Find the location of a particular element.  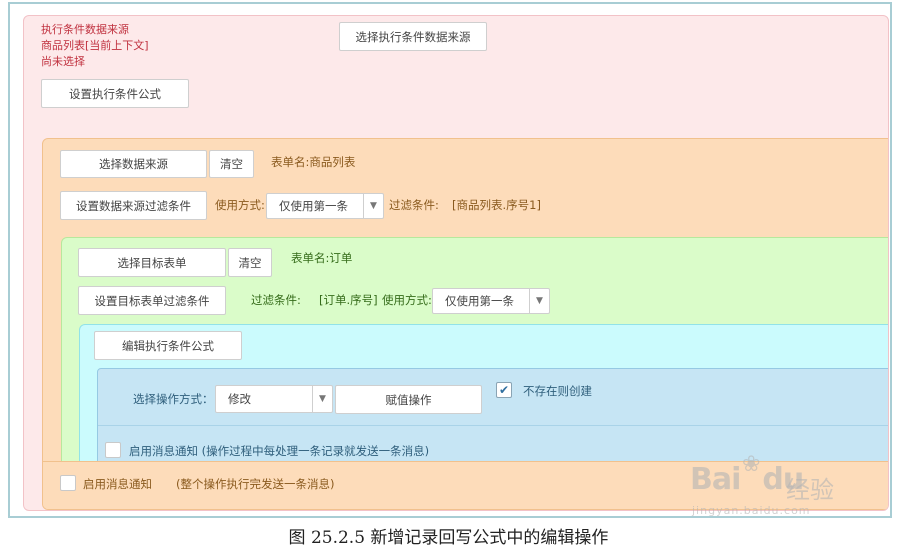

source-filter-value: [商品列表.序号1] is located at coordinates (496, 205).